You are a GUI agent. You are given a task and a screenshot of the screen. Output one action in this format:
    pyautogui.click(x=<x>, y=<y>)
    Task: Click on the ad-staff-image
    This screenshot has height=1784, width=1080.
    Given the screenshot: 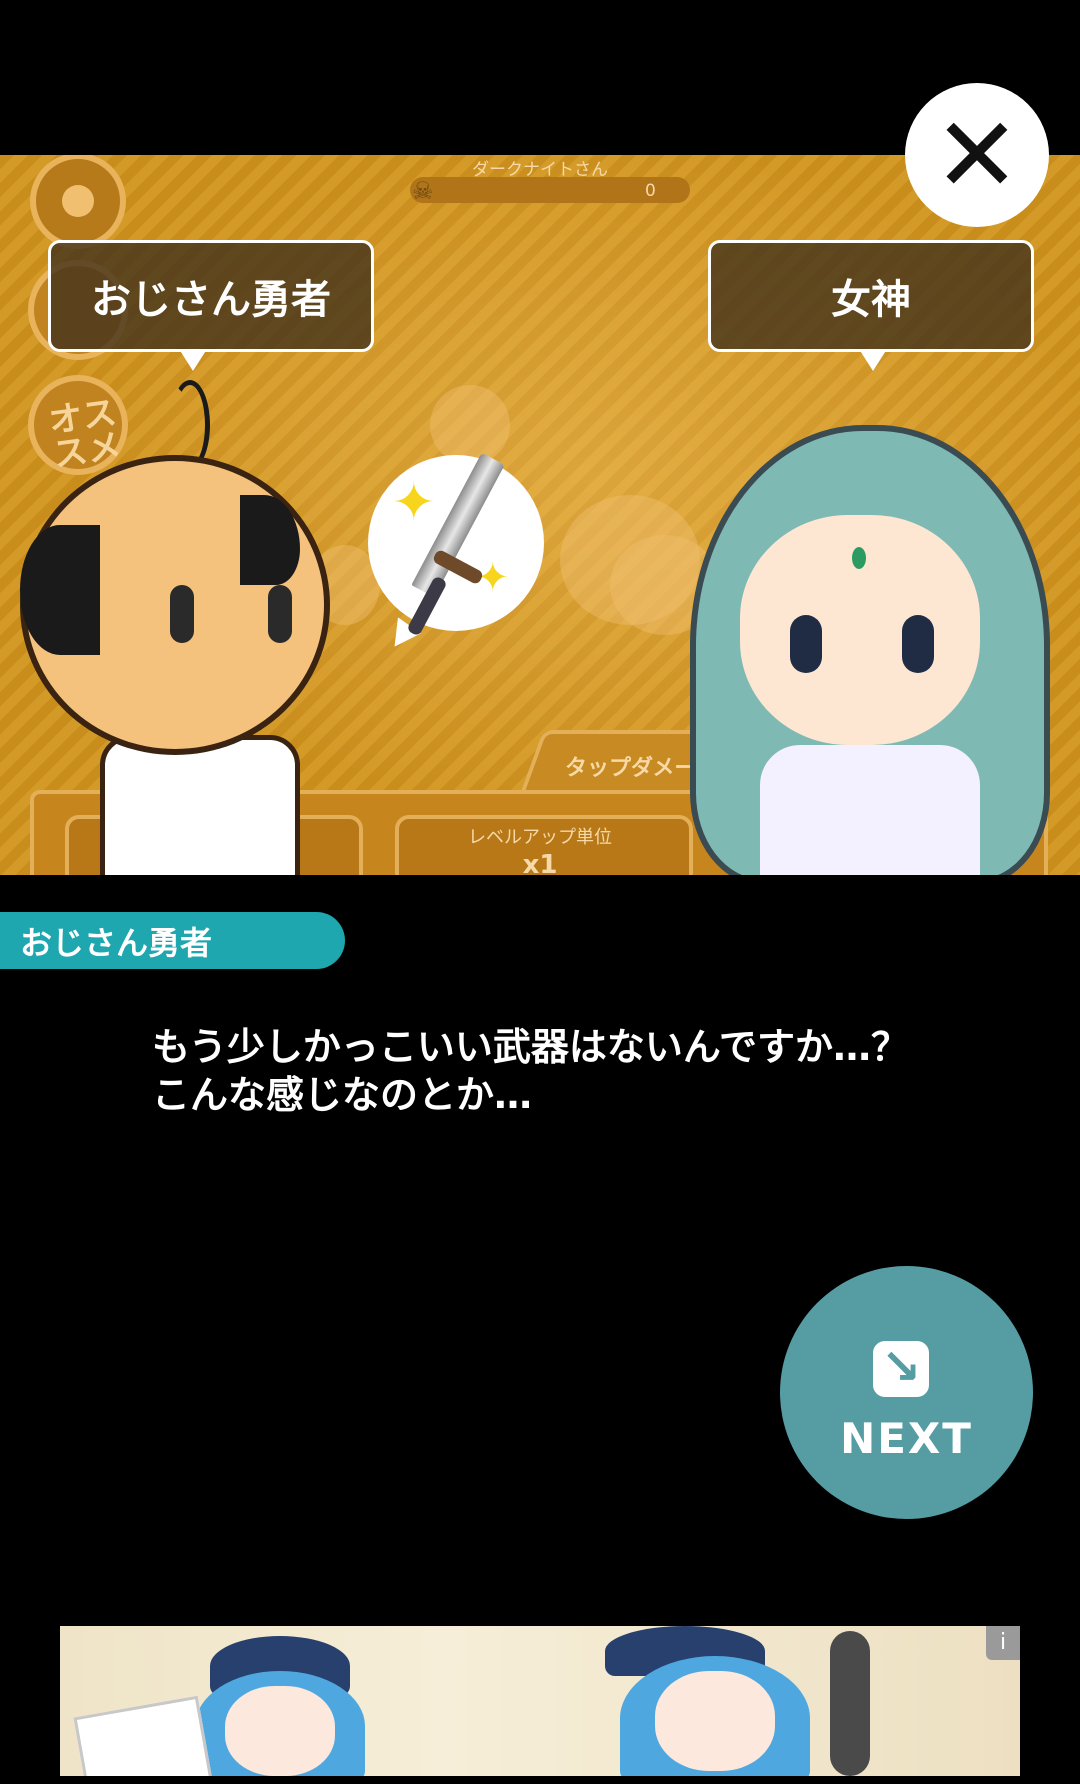 What is the action you would take?
    pyautogui.click(x=850, y=1703)
    